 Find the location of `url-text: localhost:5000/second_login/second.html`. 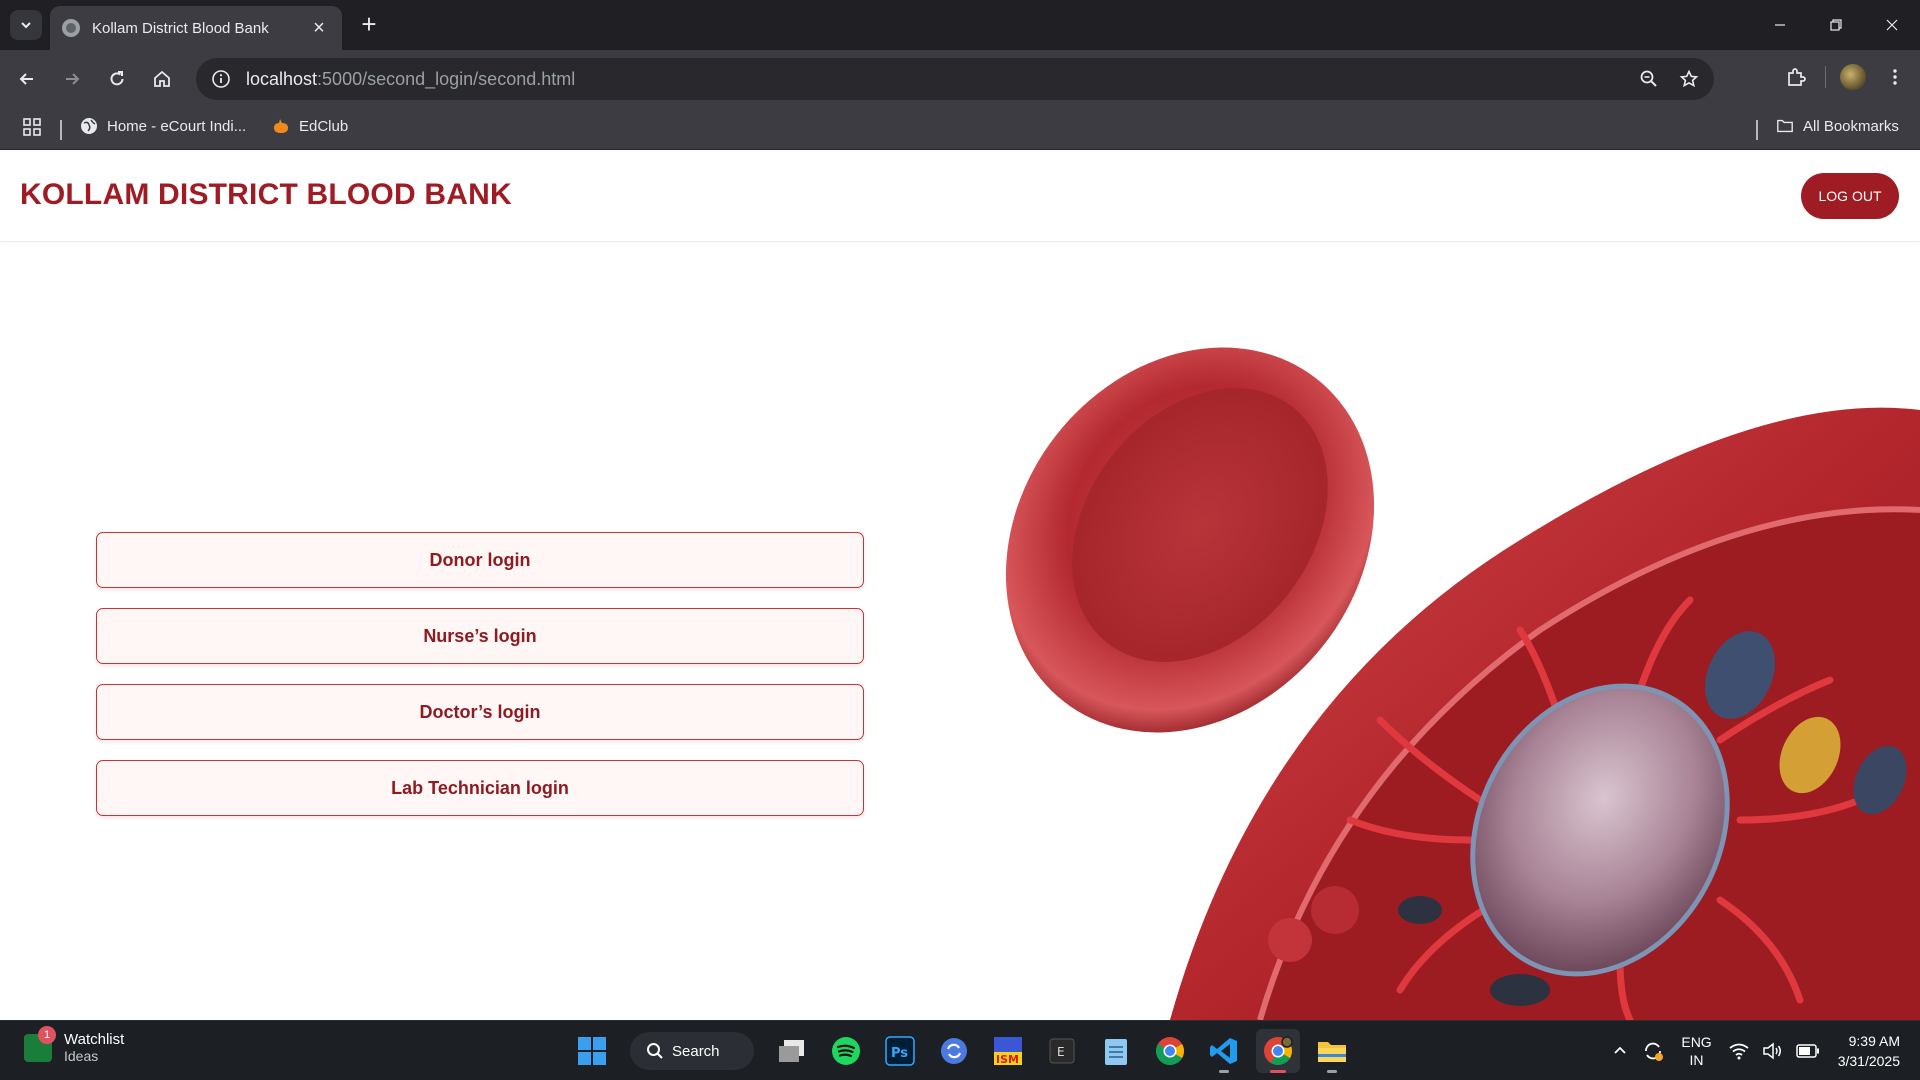

url-text: localhost:5000/second_login/second.html is located at coordinates (410, 79).